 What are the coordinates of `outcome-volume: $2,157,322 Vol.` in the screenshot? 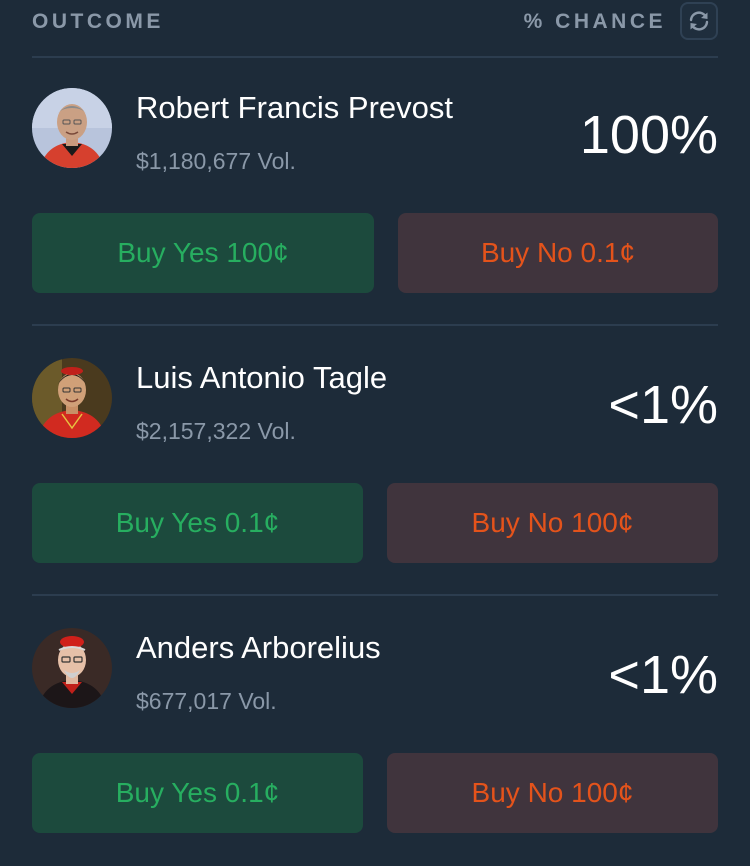 It's located at (216, 431).